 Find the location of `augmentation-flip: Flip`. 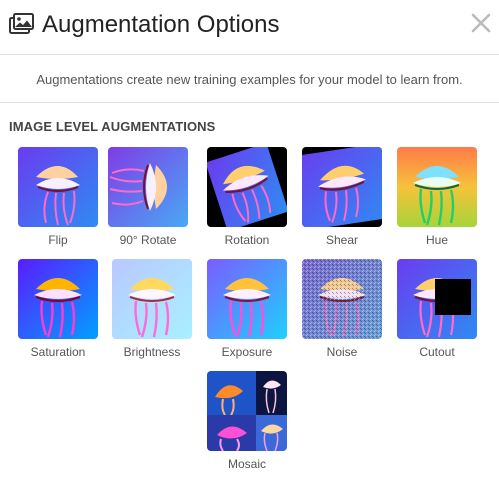

augmentation-flip: Flip is located at coordinates (58, 197).